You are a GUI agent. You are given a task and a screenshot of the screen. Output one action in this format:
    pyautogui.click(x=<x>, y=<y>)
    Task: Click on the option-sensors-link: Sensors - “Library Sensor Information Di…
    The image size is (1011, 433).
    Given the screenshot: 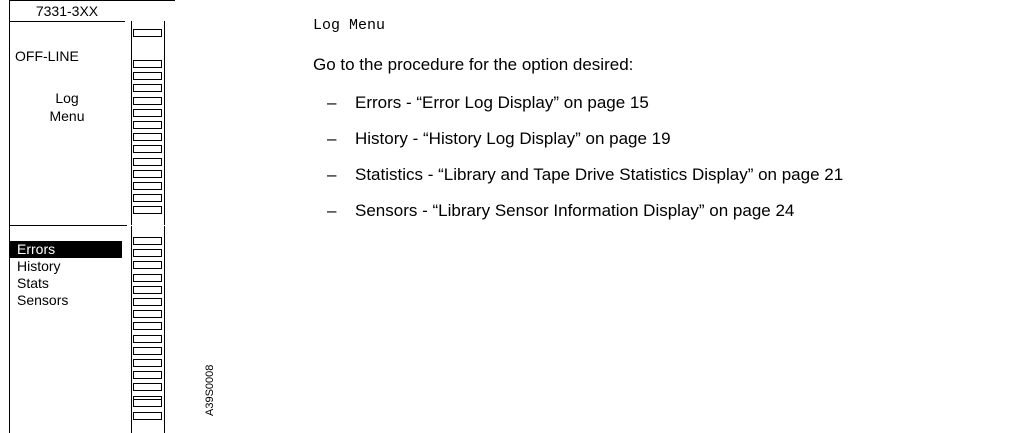 What is the action you would take?
    pyautogui.click(x=574, y=210)
    